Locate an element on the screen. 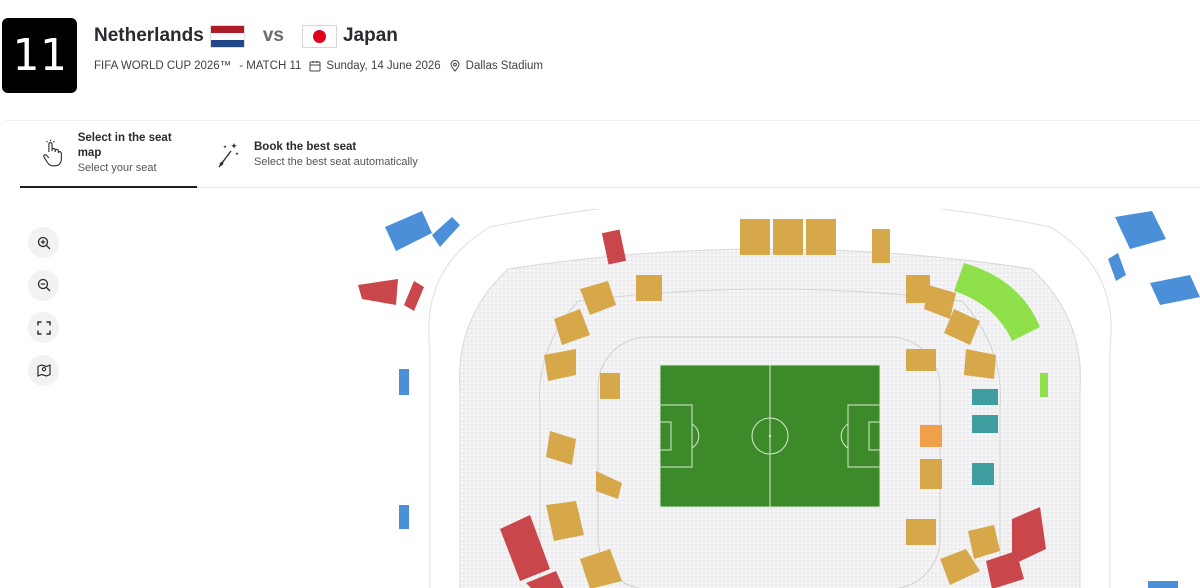  tab-select-in-seat-map: Select in the seat map Select your seat is located at coordinates (108, 154).